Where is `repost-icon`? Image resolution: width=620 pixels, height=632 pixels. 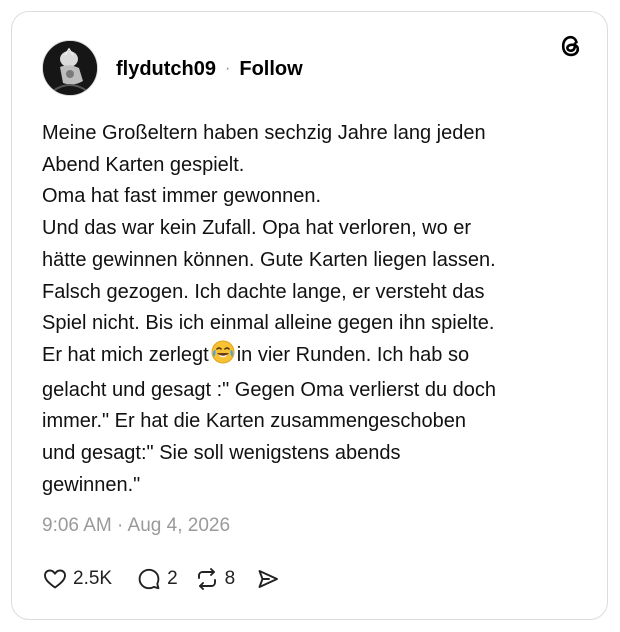 repost-icon is located at coordinates (207, 579).